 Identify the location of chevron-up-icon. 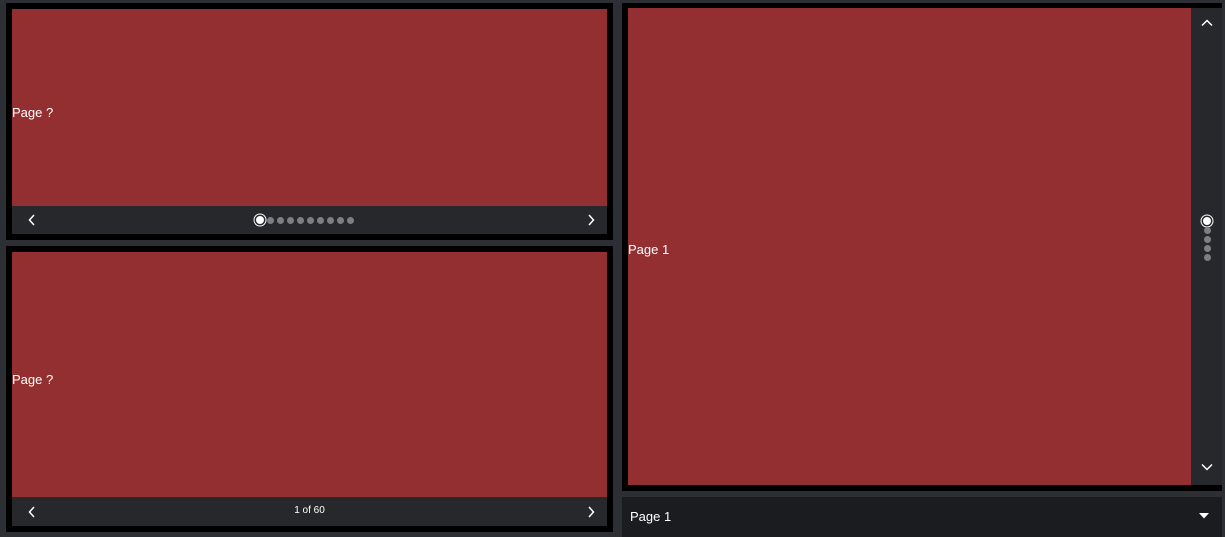
(1206, 23).